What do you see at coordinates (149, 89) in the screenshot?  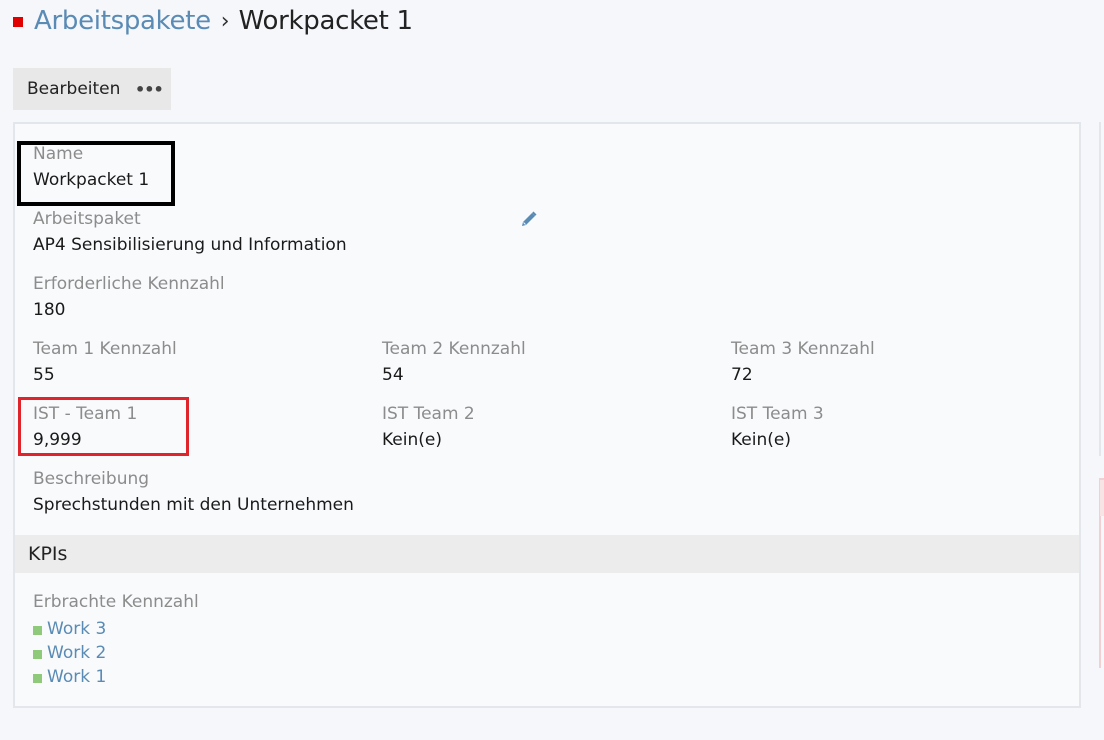 I see `more-options-button: •••` at bounding box center [149, 89].